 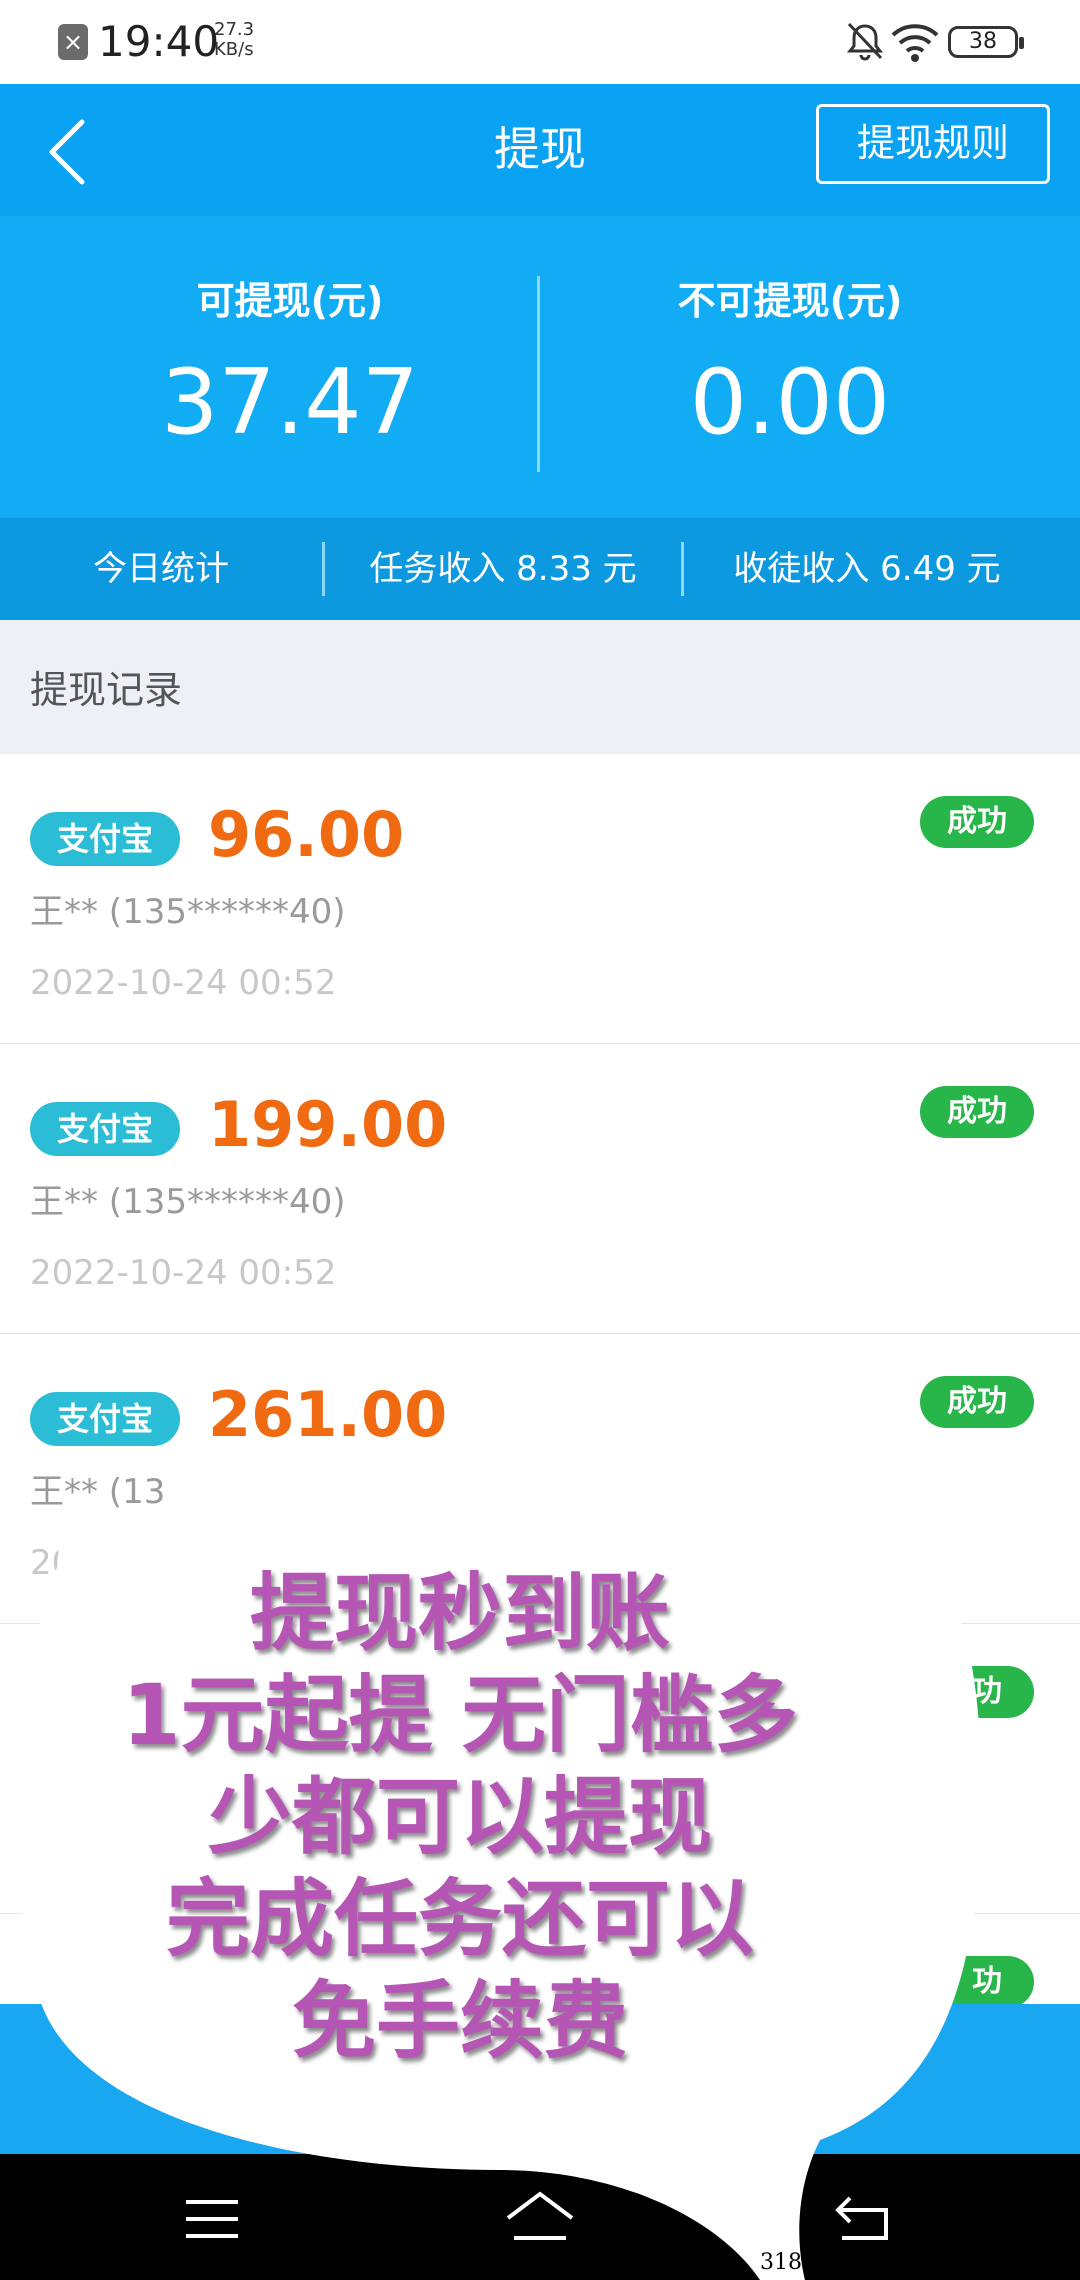 What do you see at coordinates (790, 301) in the screenshot?
I see `non-withdrawable-label: 不可提现(元)` at bounding box center [790, 301].